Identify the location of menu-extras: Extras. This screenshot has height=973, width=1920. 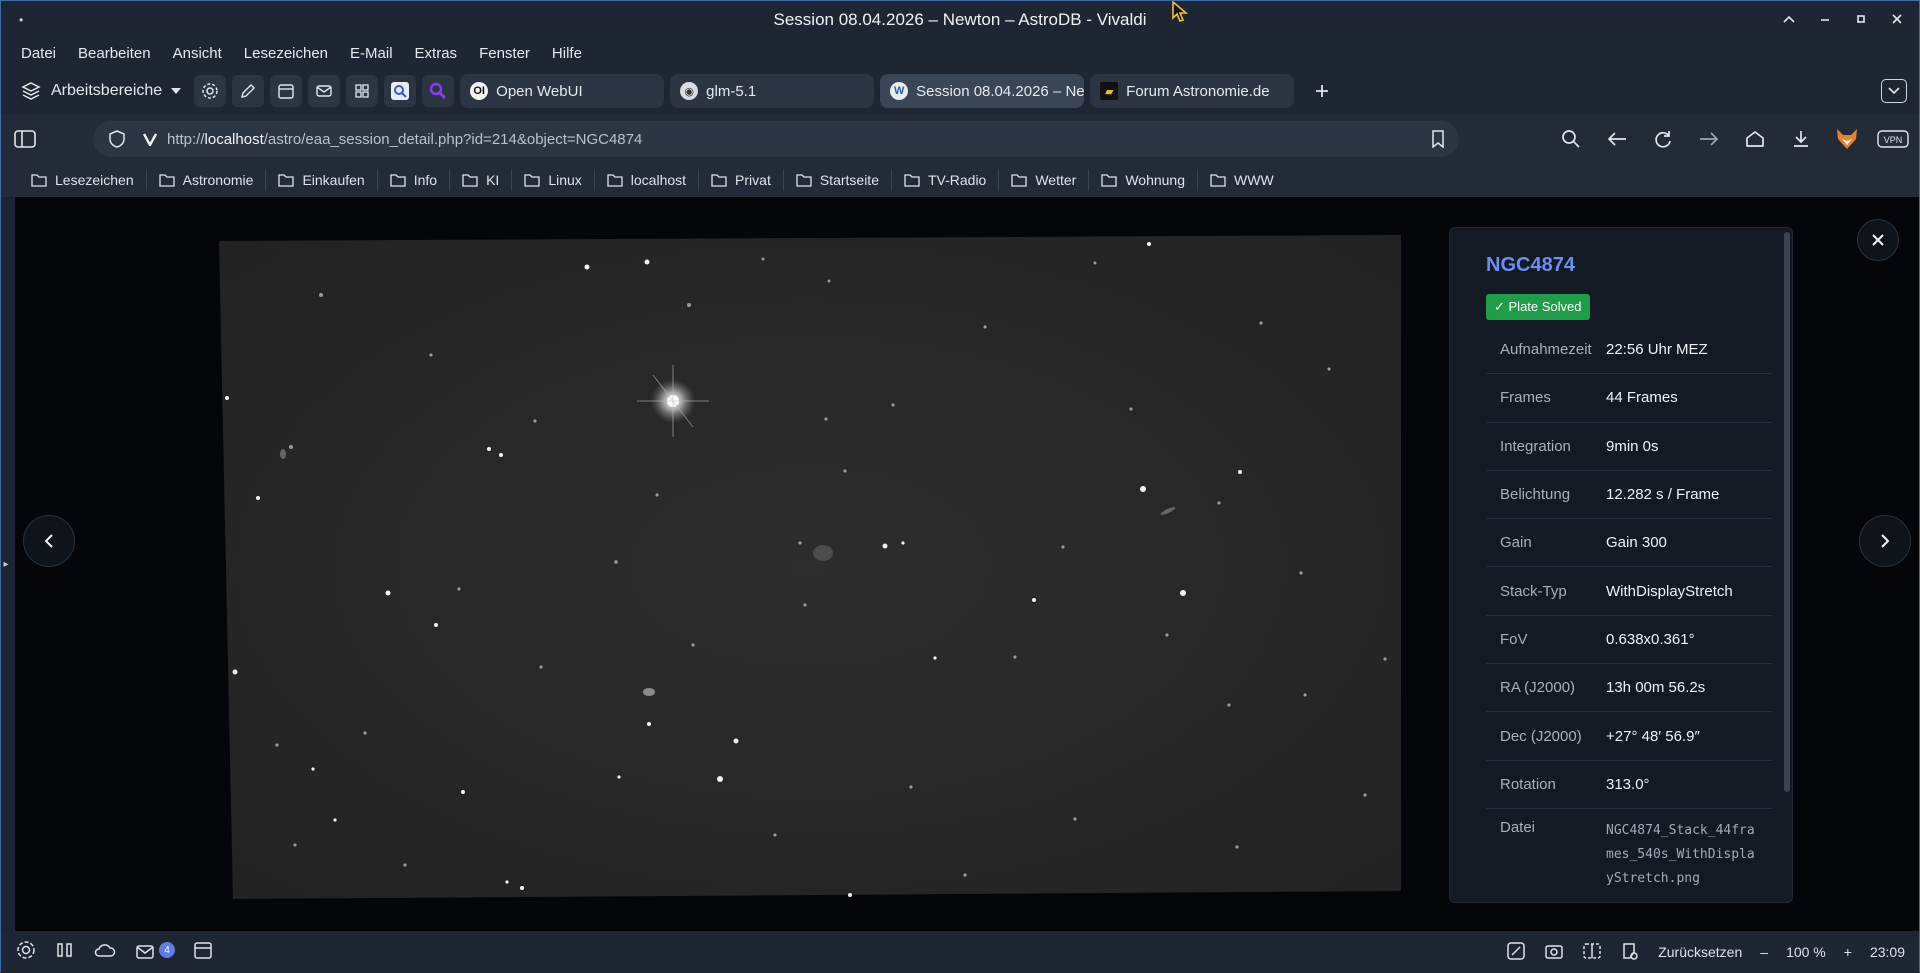
(436, 53).